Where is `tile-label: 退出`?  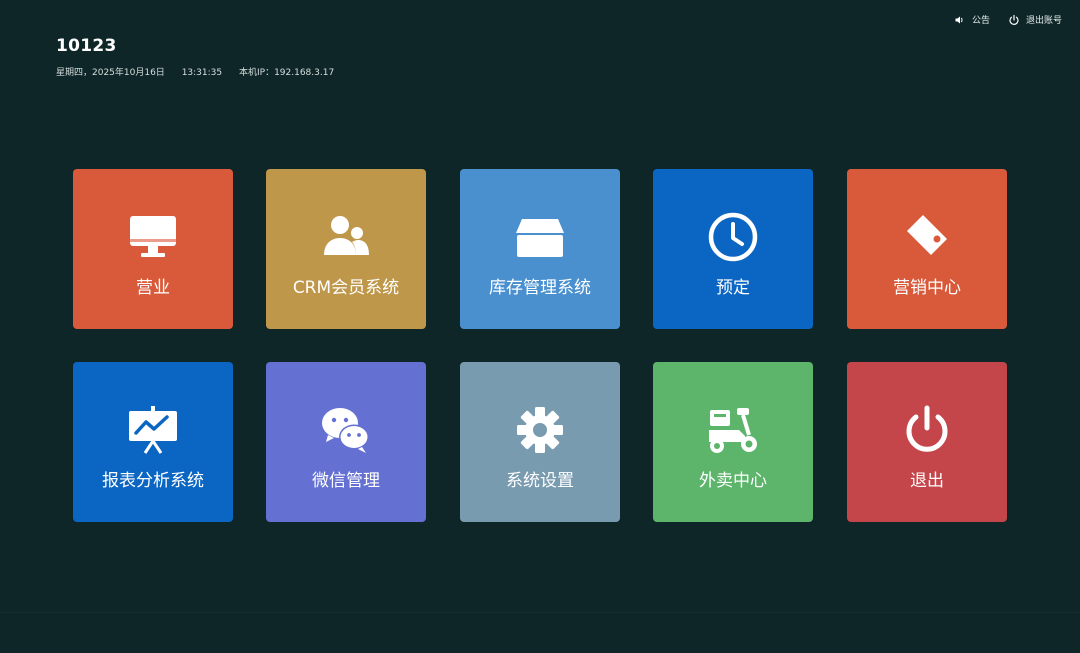 tile-label: 退出 is located at coordinates (927, 481).